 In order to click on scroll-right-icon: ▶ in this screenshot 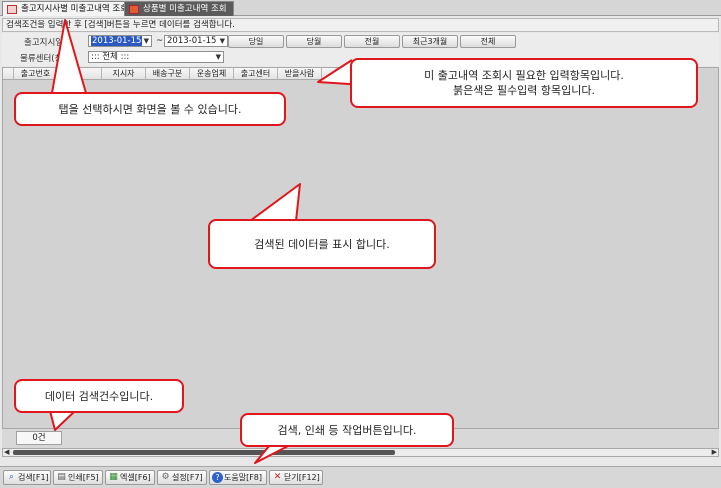, I will do `click(714, 452)`.